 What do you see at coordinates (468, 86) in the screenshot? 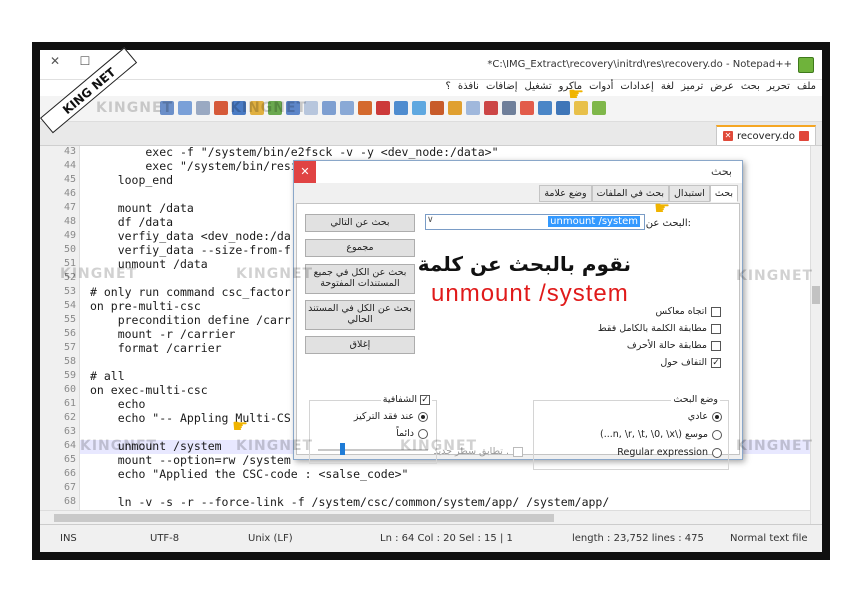
I see `menu-window: نافذة` at bounding box center [468, 86].